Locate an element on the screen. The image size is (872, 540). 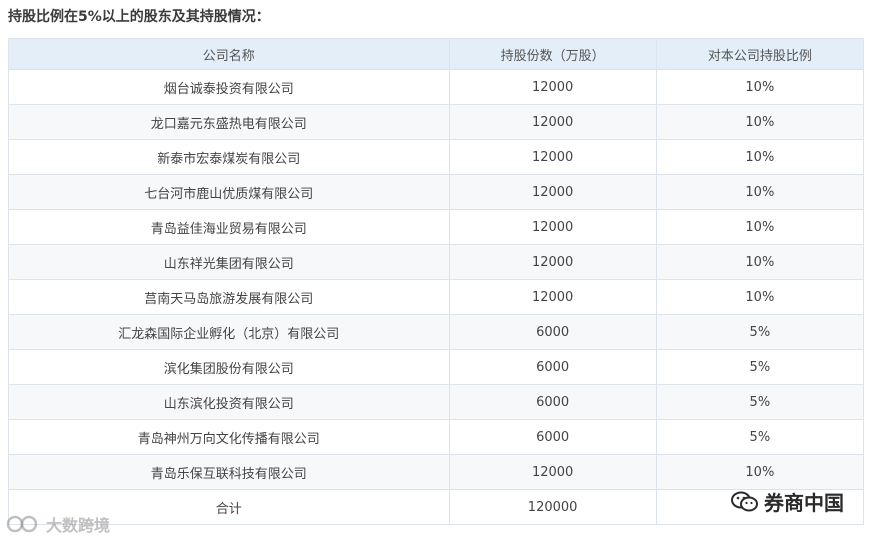
header-ratio: 对本公司持股比例 is located at coordinates (760, 54).